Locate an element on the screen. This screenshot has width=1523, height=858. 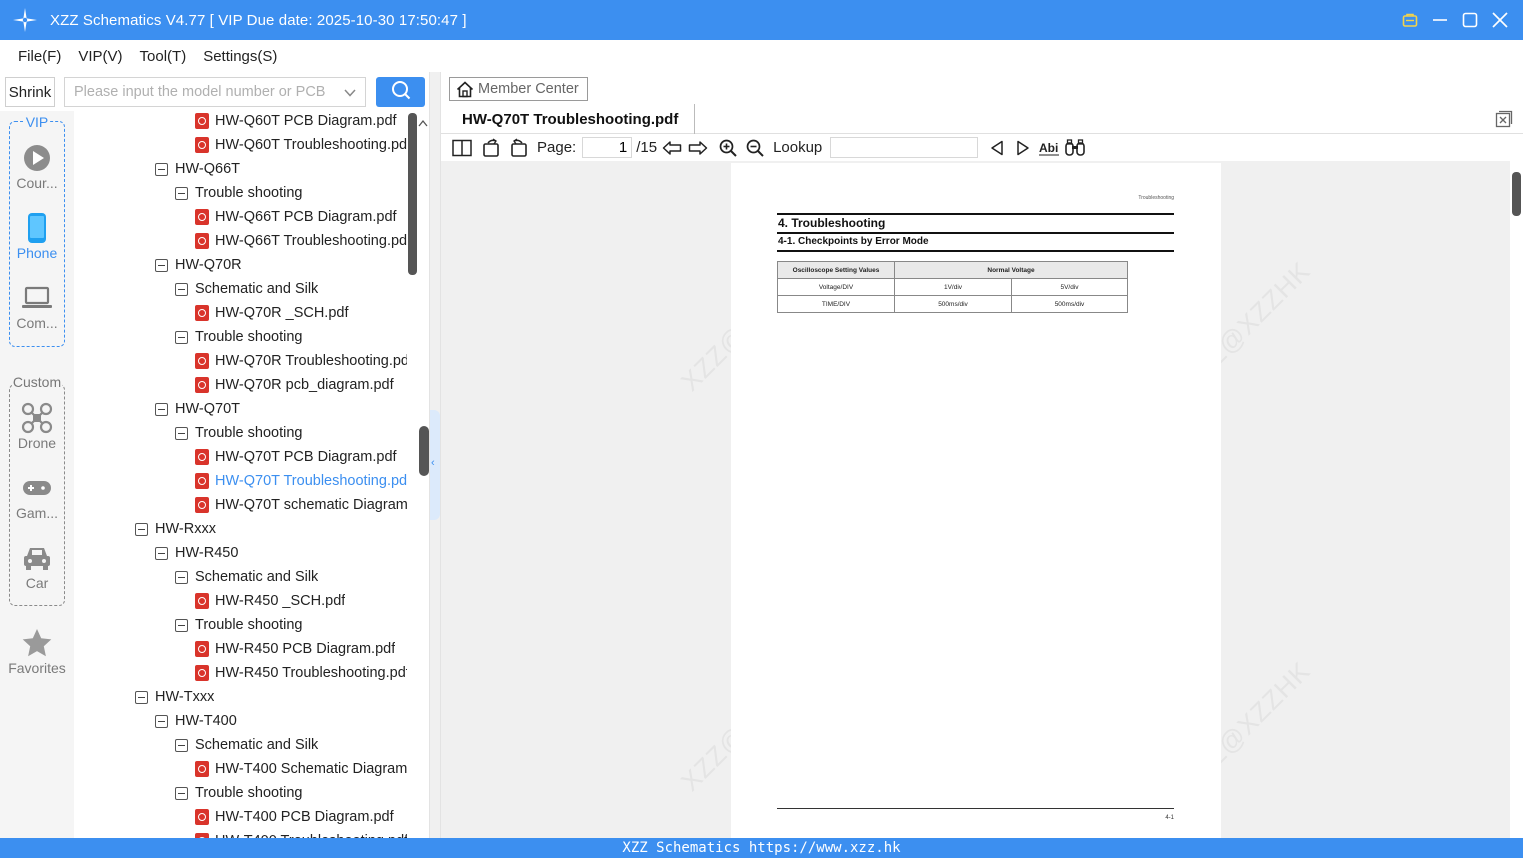
previous-page-icon is located at coordinates (672, 147).